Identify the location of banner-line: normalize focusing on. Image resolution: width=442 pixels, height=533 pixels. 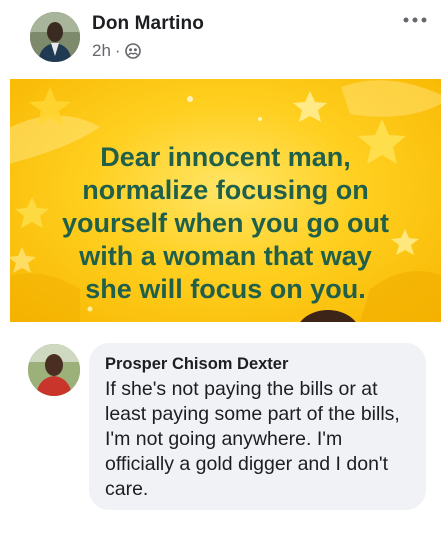
(225, 190).